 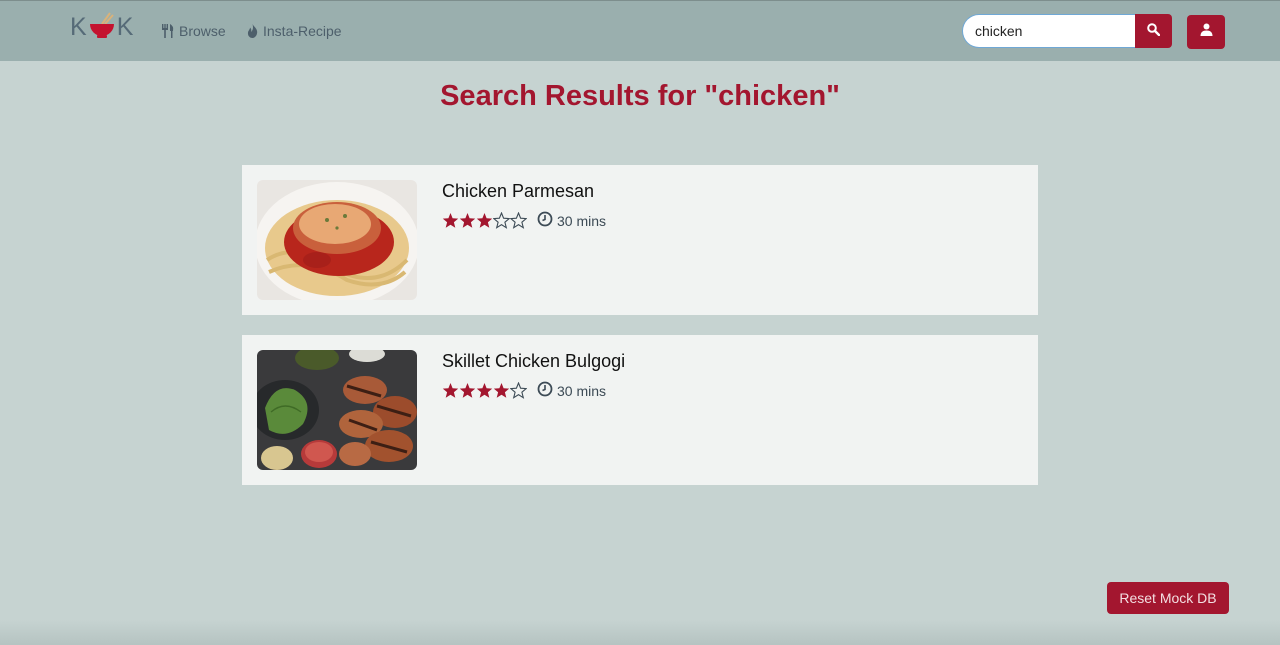 I want to click on navbar: K K Browse Insta-Recipe chicken, so click(x=640, y=30).